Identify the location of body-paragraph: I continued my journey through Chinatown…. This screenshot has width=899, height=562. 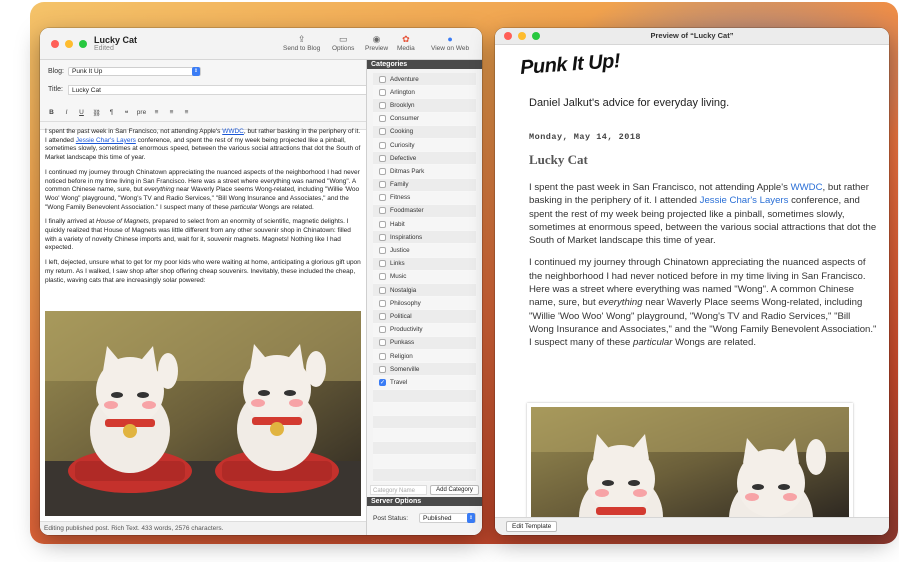
(202, 189).